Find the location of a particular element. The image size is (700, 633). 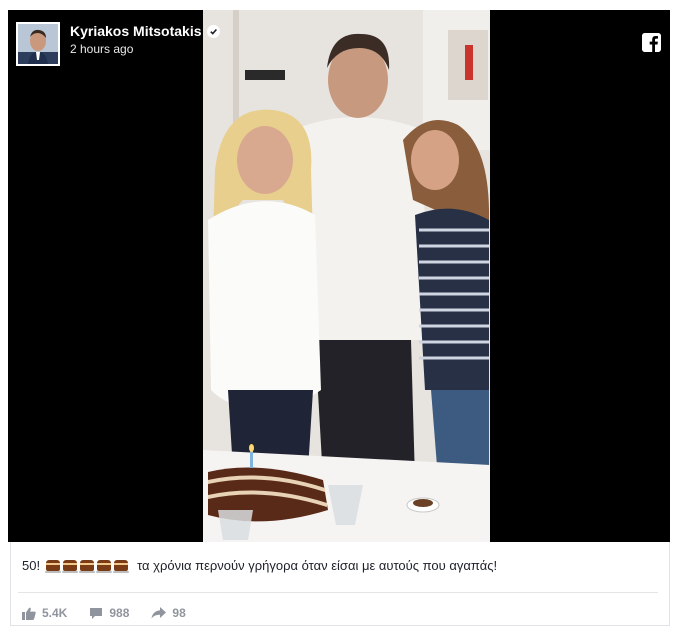

avatar-image is located at coordinates (38, 44).